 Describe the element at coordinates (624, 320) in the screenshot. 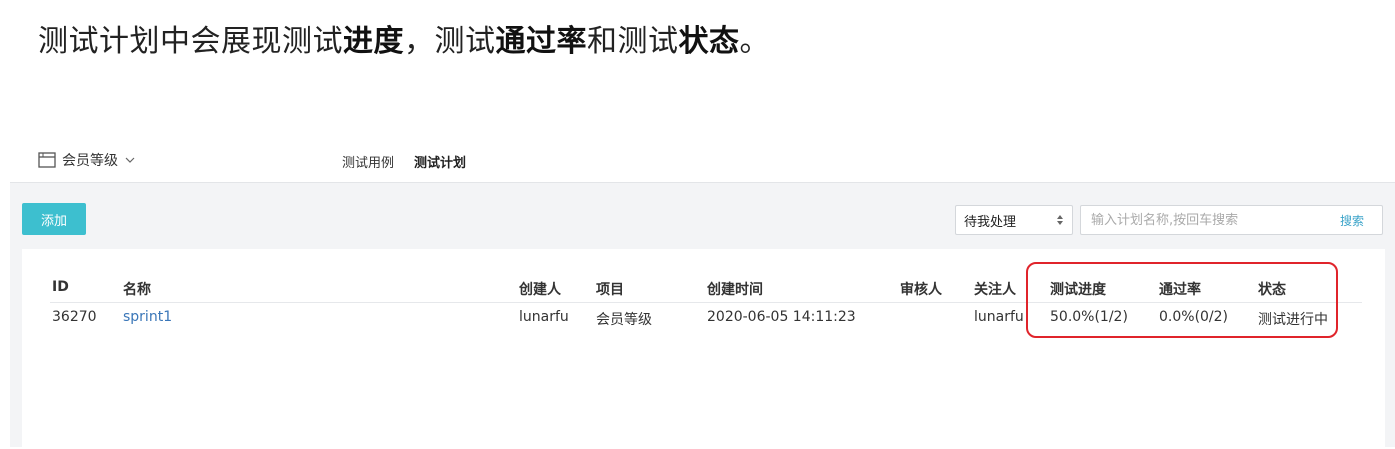

I see `cell-project: 会员等级` at that location.